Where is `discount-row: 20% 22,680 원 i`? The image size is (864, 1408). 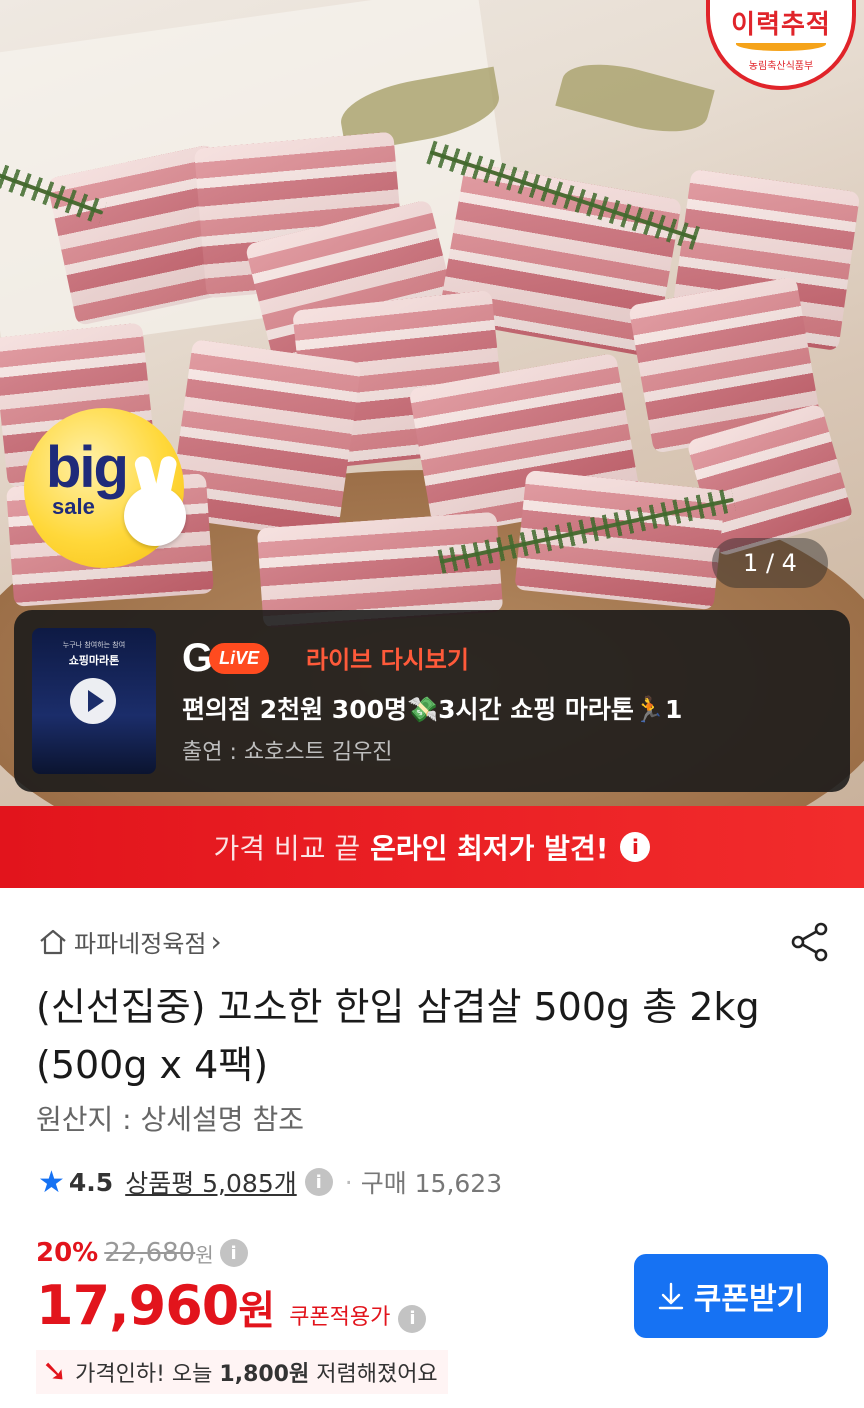 discount-row: 20% 22,680 원 i is located at coordinates (142, 1253).